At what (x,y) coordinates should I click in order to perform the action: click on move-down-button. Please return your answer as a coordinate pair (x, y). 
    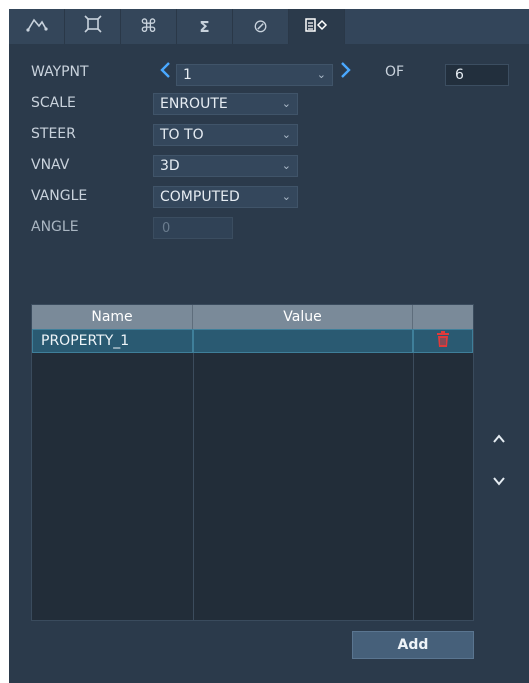
    Looking at the image, I should click on (499, 482).